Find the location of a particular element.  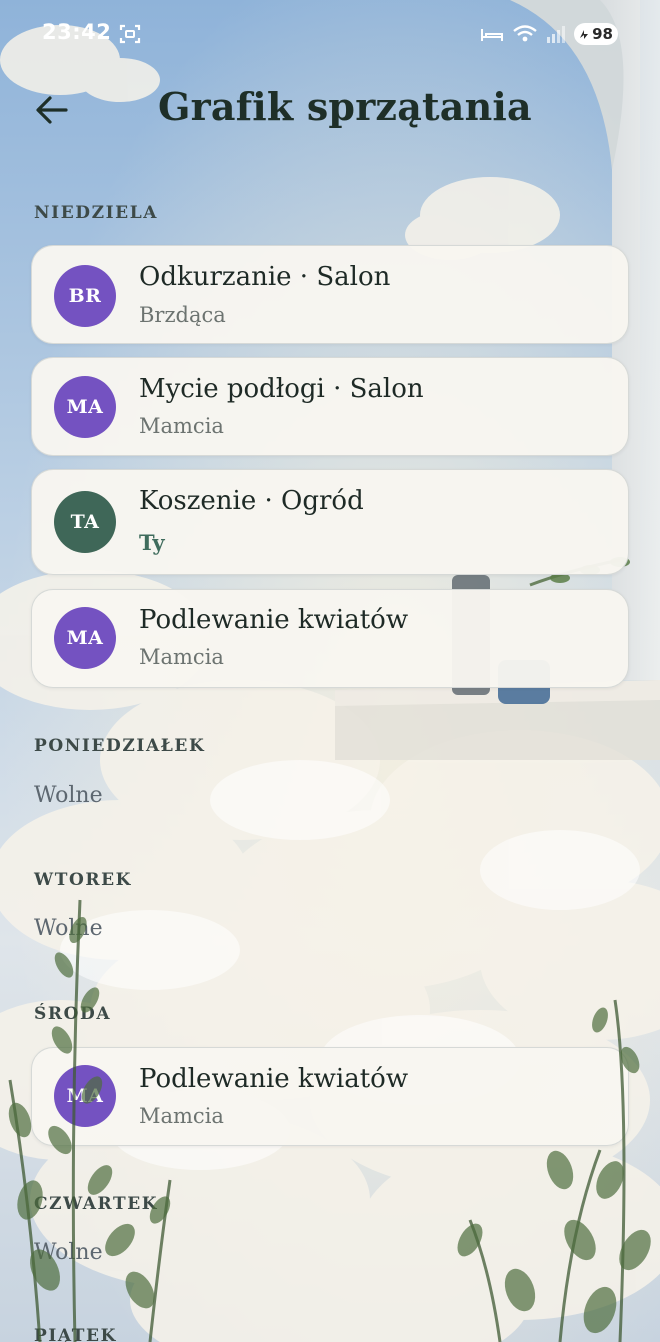

task-card: BR Odkurzanie · Salon Brzdąca is located at coordinates (330, 294).